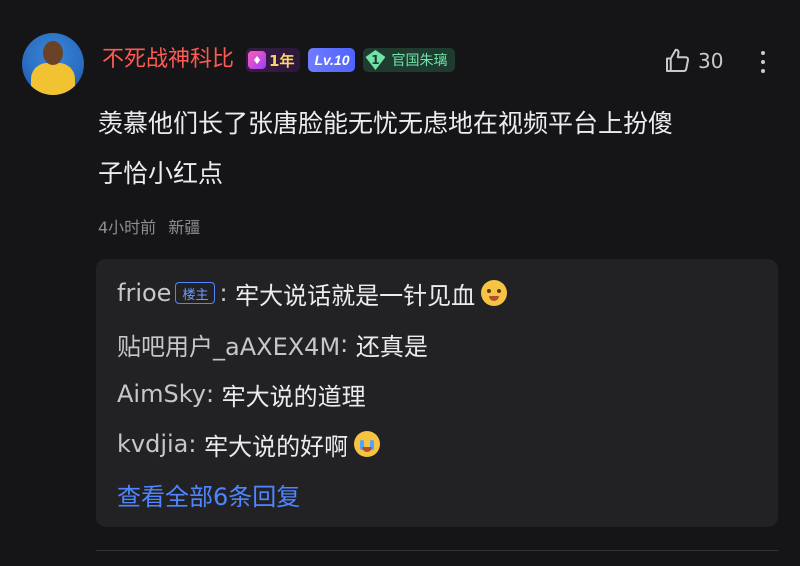 The width and height of the screenshot is (800, 566). I want to click on reply-author: kvdjia, so click(152, 444).